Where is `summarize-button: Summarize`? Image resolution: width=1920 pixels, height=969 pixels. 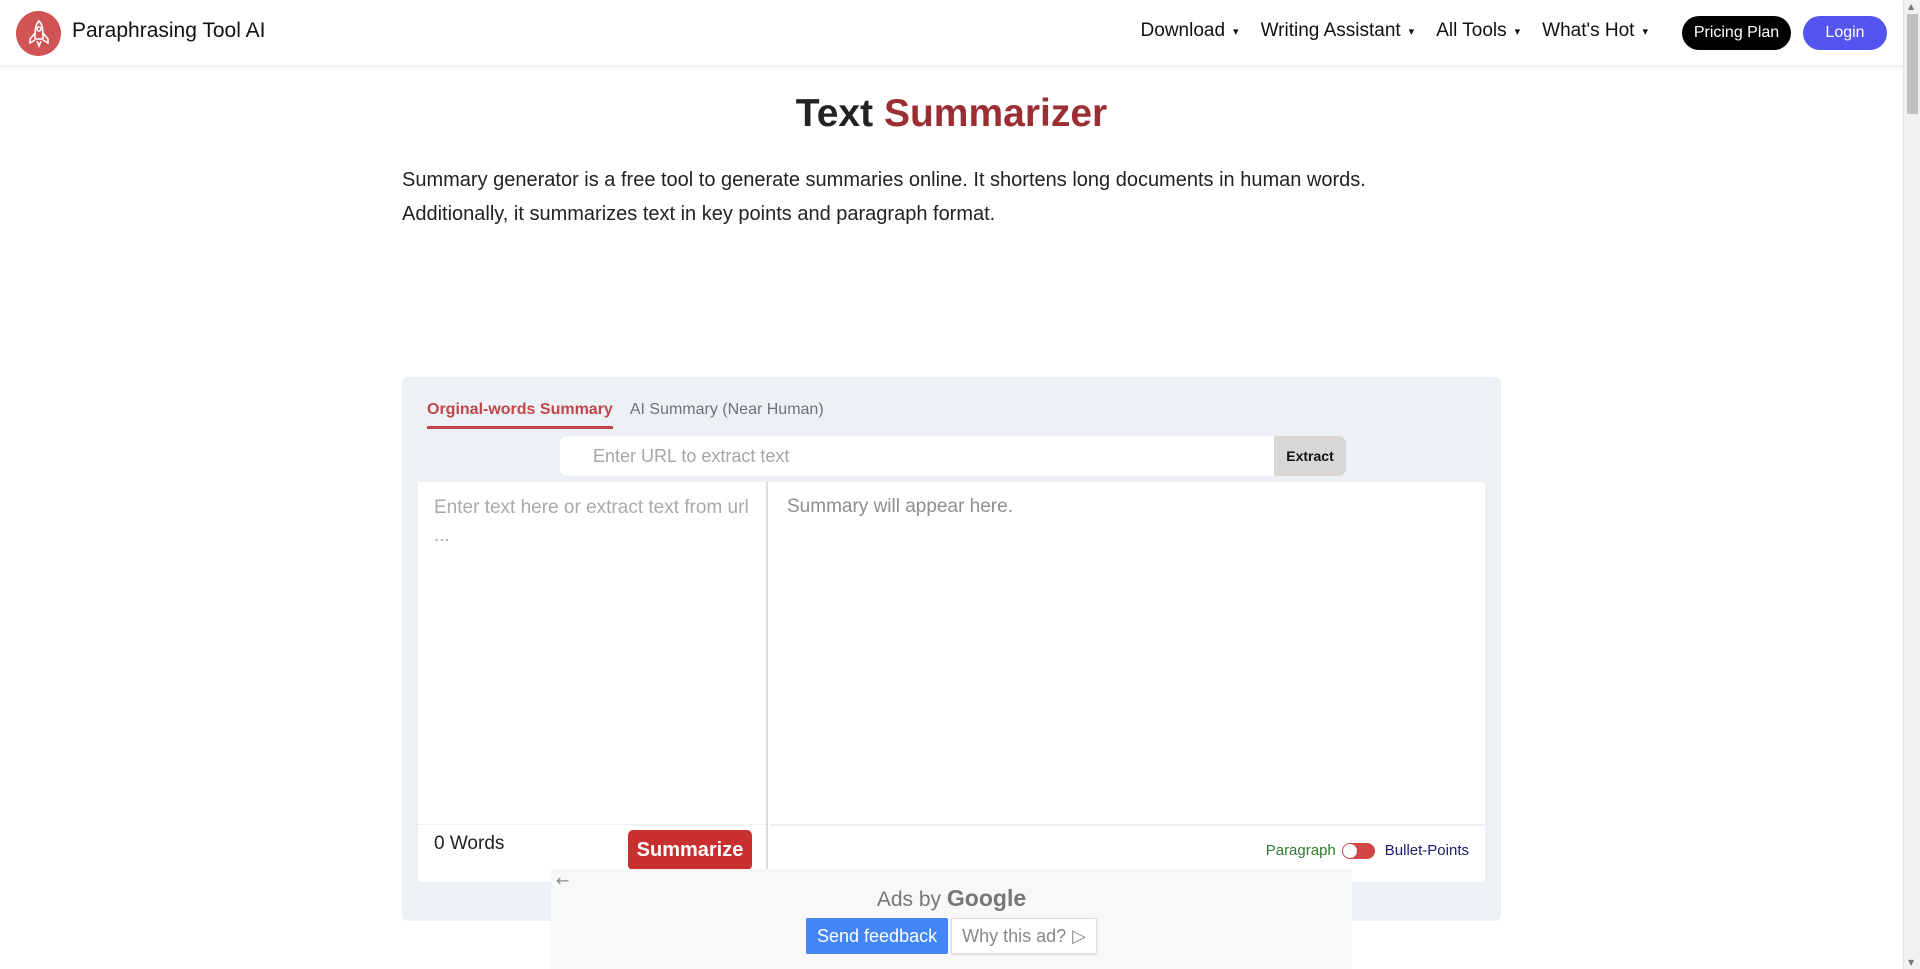 summarize-button: Summarize is located at coordinates (690, 850).